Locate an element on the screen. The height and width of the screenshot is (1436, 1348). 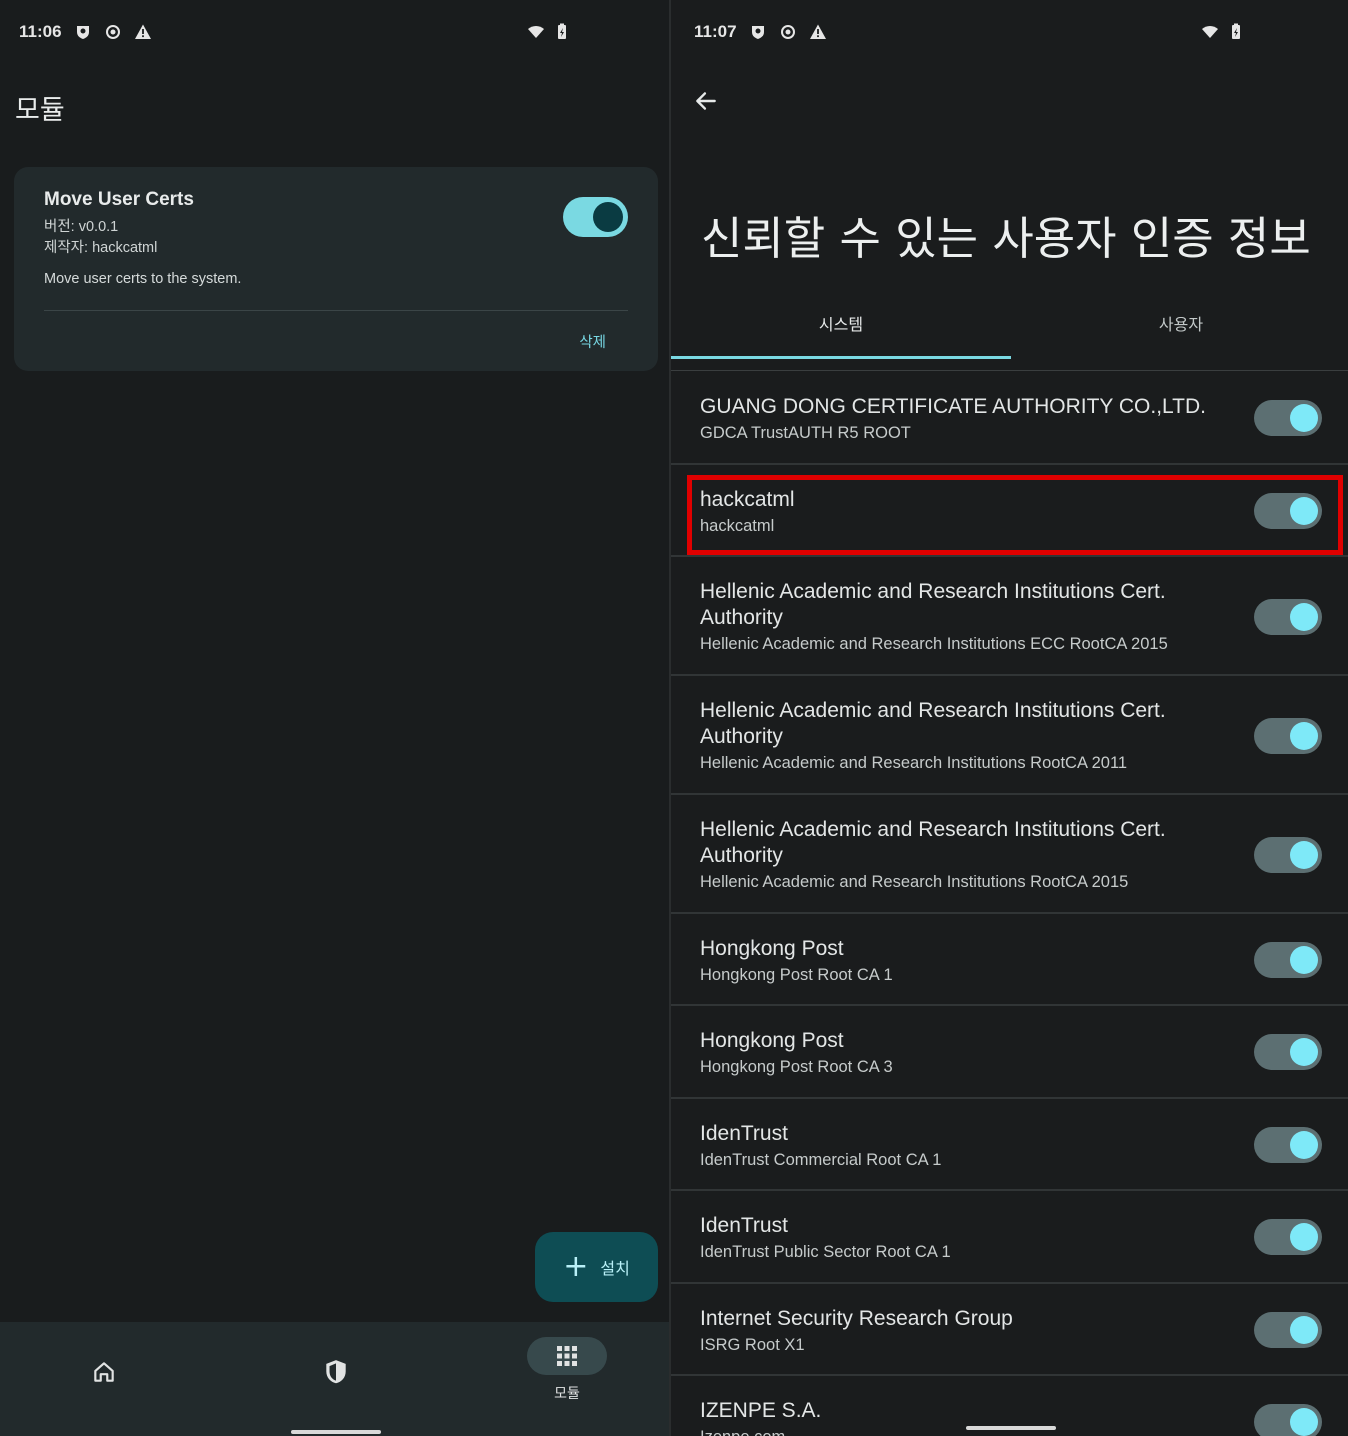
page-title: 신뢰할 수 있는 사용자 인증 정보 is located at coordinates (1006, 238).